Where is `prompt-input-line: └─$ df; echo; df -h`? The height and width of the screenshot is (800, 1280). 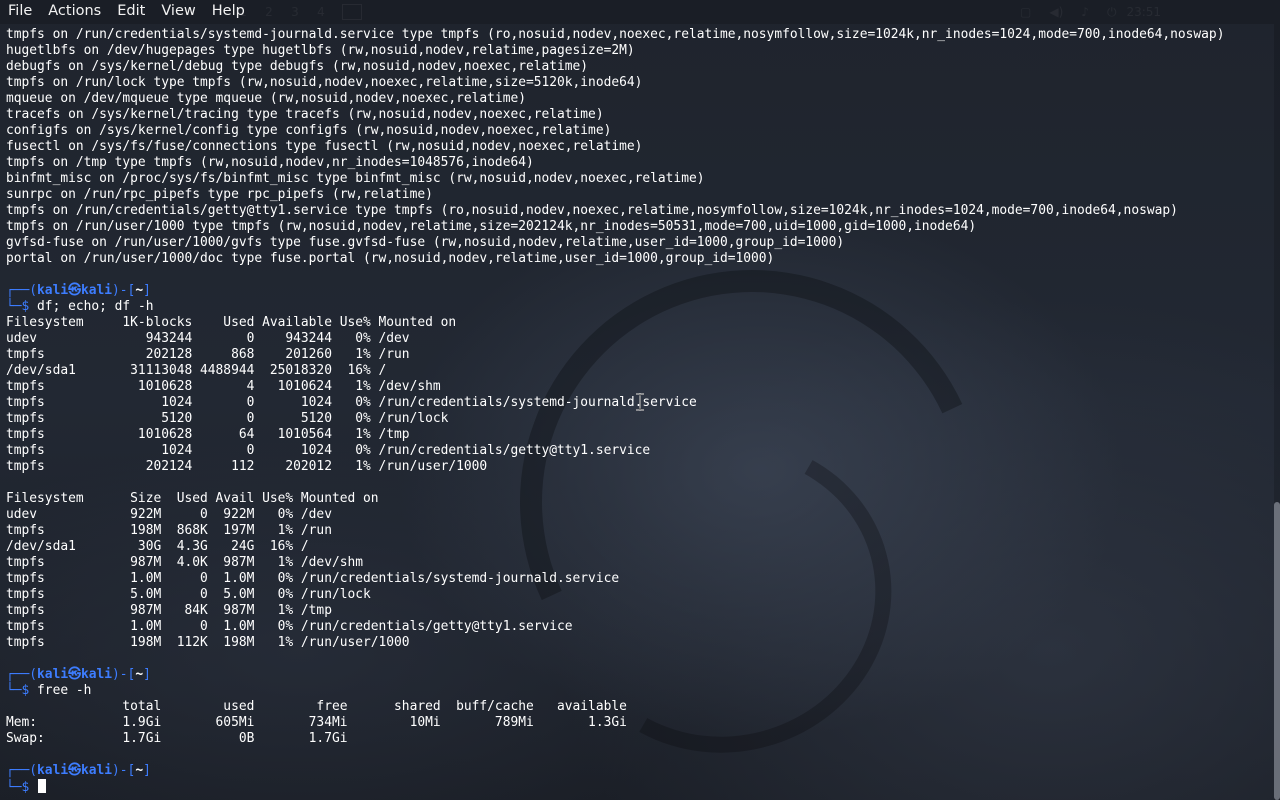
prompt-input-line: └─$ df; echo; df -h is located at coordinates (80, 306).